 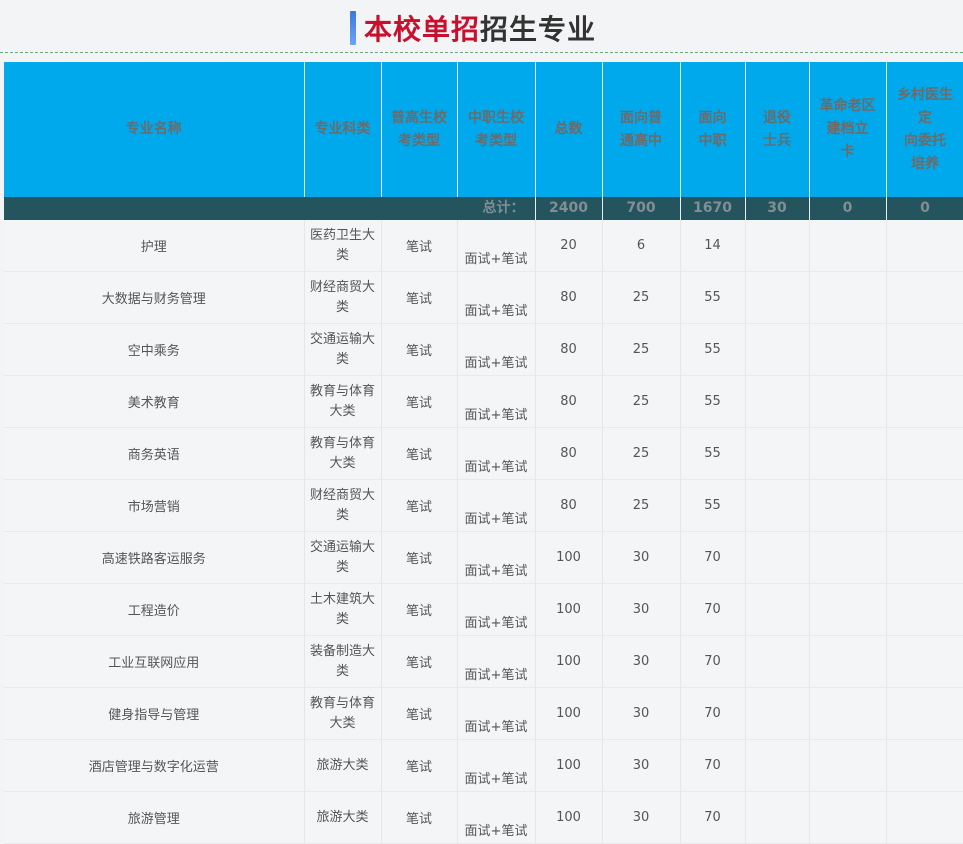 What do you see at coordinates (777, 208) in the screenshot?
I see `totals-veterans: 30` at bounding box center [777, 208].